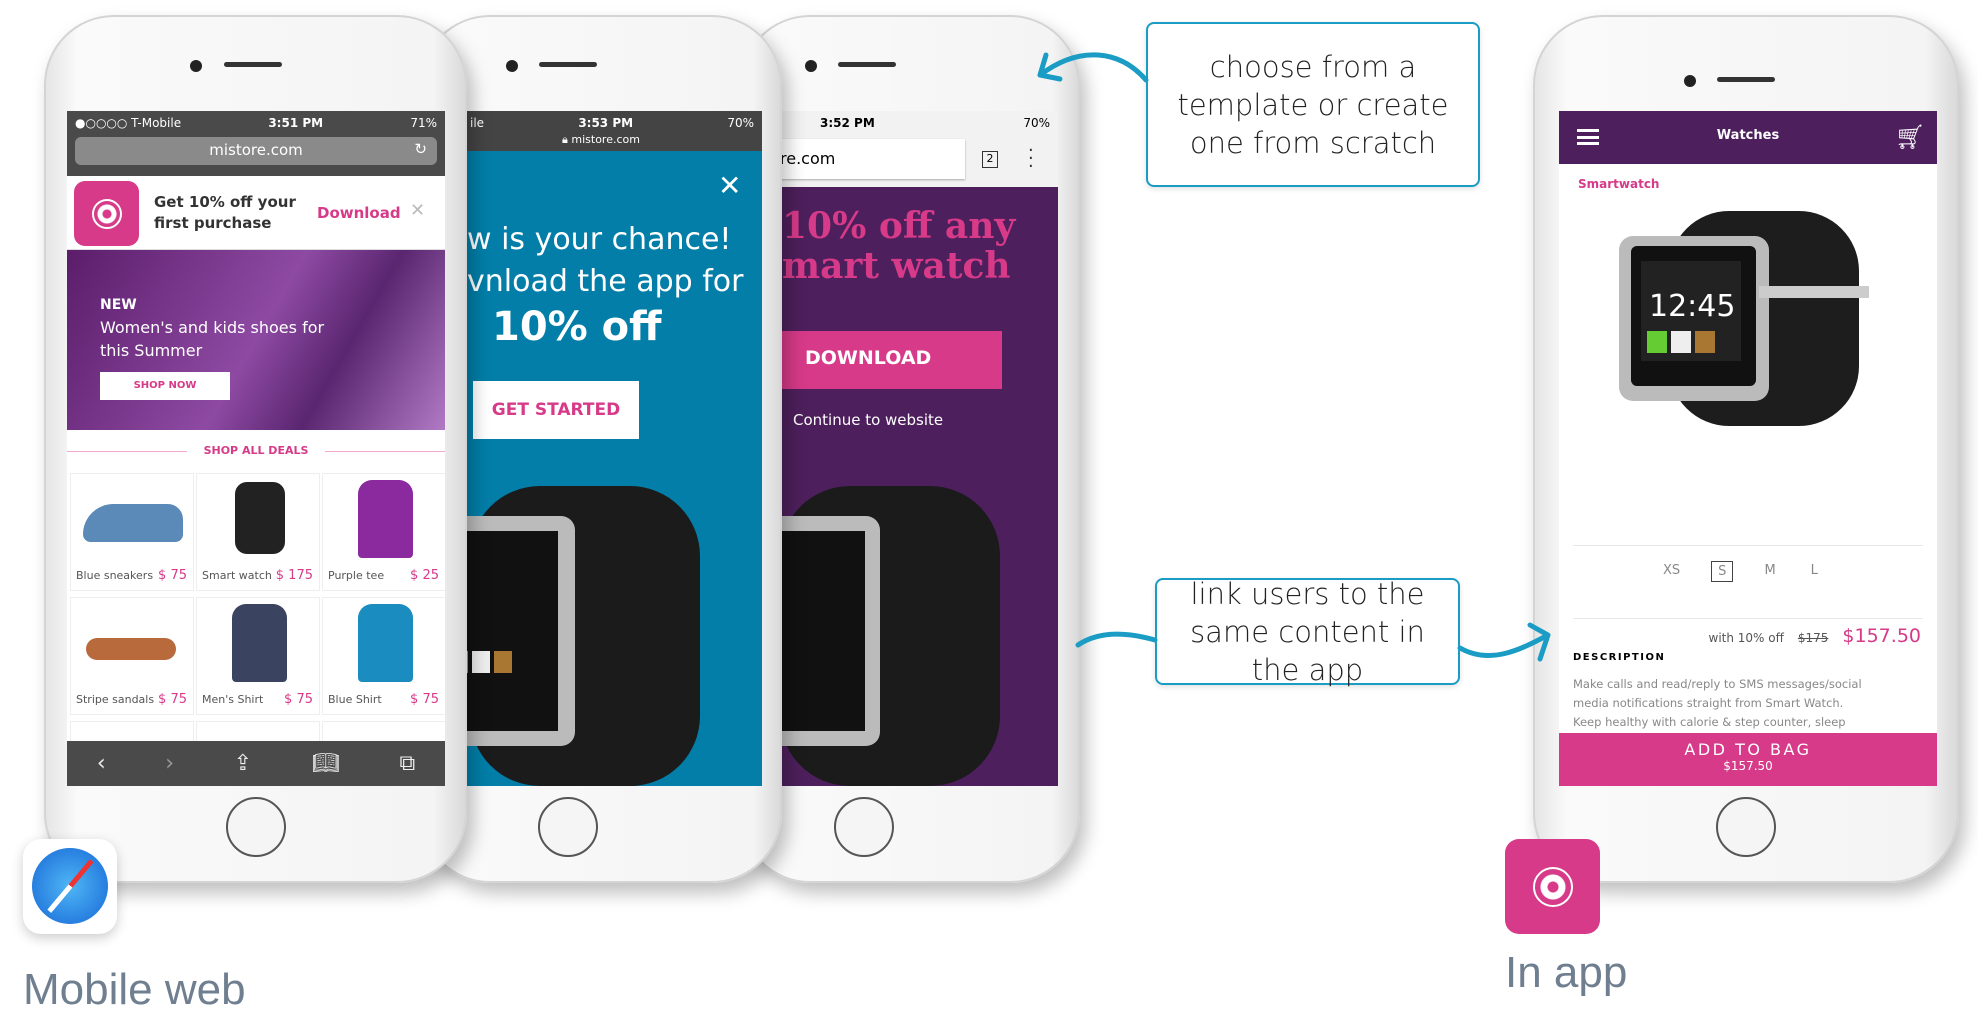 The image size is (1978, 1015). Describe the element at coordinates (1566, 972) in the screenshot. I see `in-app-label: In app` at that location.